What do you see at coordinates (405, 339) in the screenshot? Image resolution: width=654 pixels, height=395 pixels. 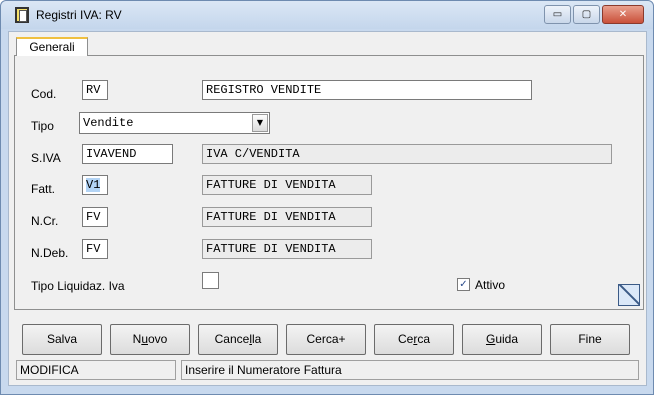 I see `cerca-label: Ce` at bounding box center [405, 339].